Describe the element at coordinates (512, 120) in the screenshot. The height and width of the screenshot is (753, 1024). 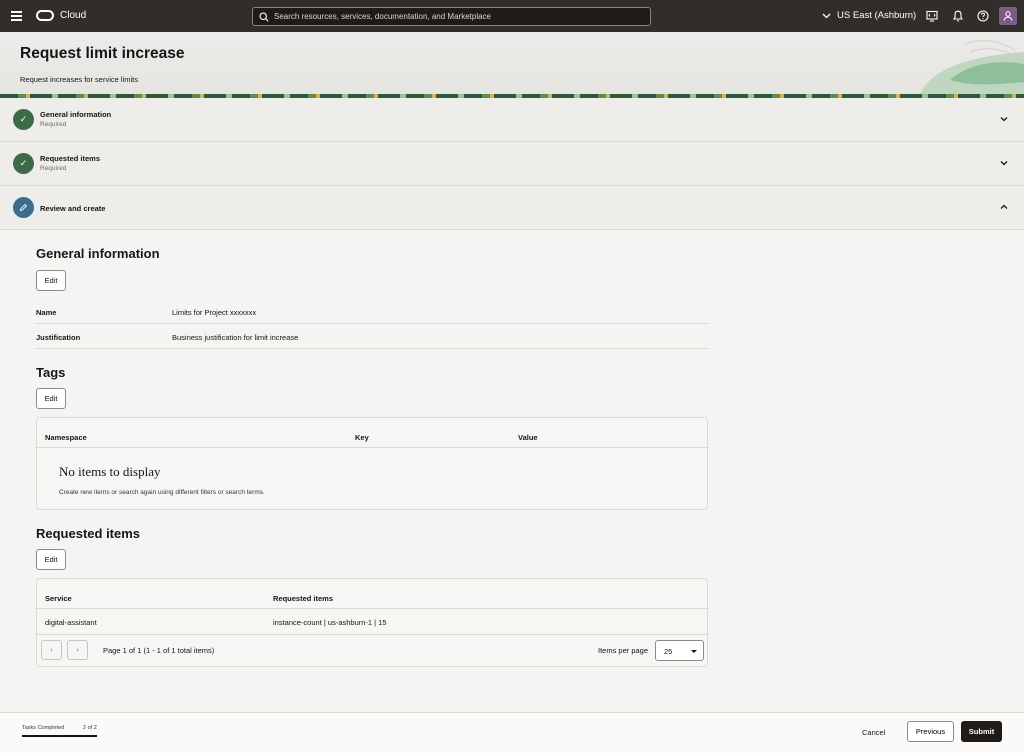
I see `step-general-information: ✓ General information Required` at that location.